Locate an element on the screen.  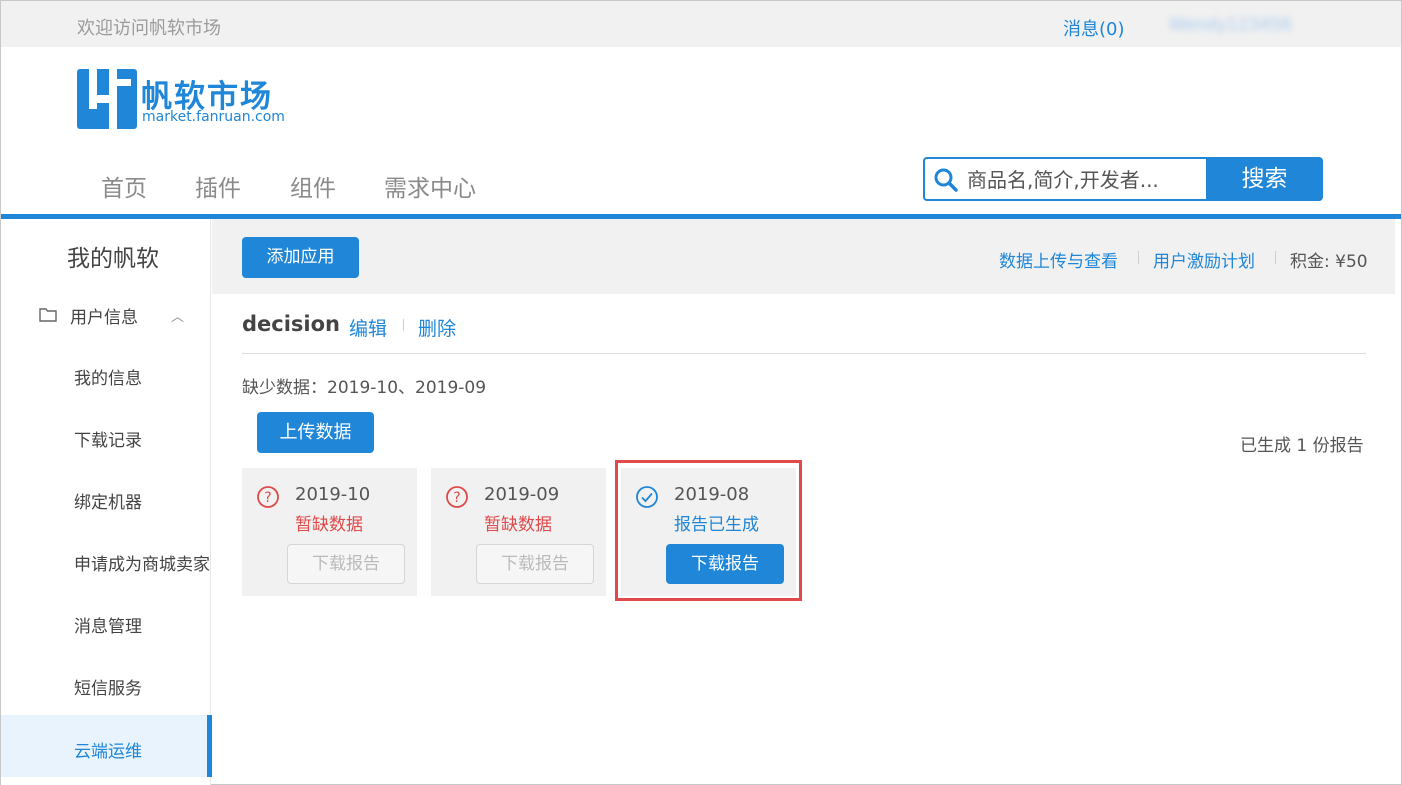
sidebar-item-my-info: 我的信息 is located at coordinates (108, 376).